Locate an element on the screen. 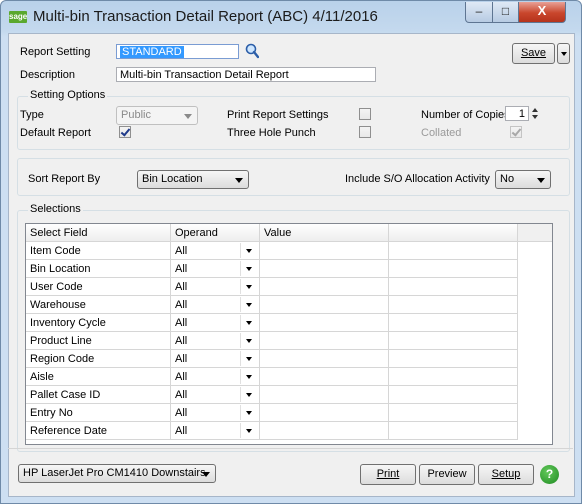 This screenshot has height=504, width=582. table-row: Inventory Cycle All is located at coordinates (286, 323).